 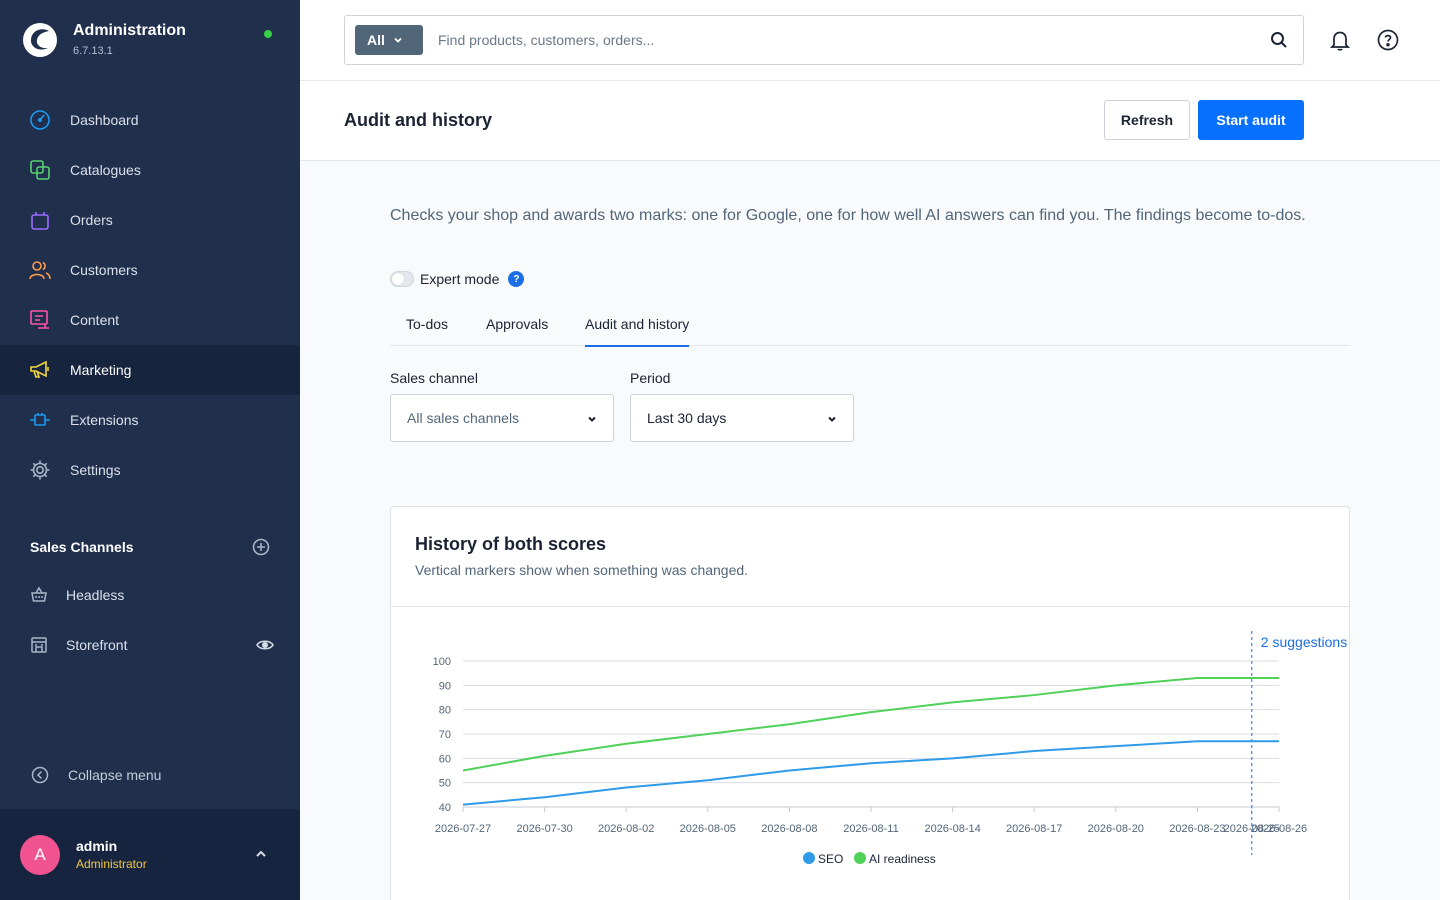 I want to click on brand: Administration 6.7.13.1, so click(x=104, y=40).